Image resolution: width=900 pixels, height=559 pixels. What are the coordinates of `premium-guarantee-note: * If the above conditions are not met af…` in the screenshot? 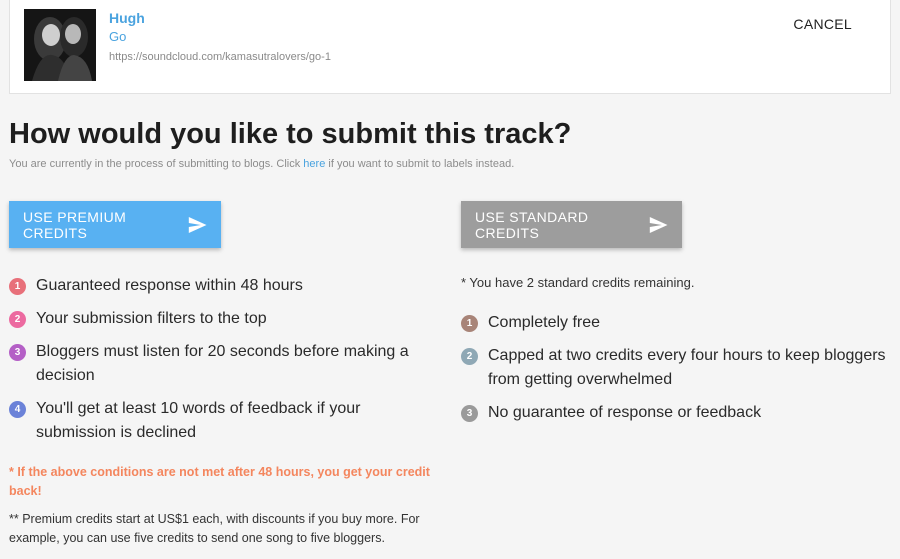 It's located at (219, 481).